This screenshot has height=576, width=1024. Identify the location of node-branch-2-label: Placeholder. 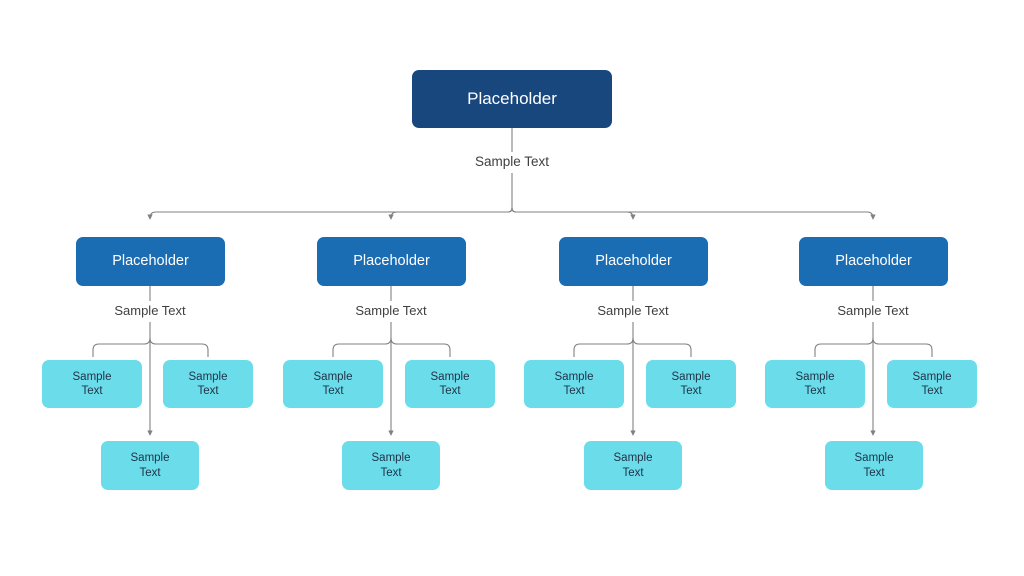
(391, 260).